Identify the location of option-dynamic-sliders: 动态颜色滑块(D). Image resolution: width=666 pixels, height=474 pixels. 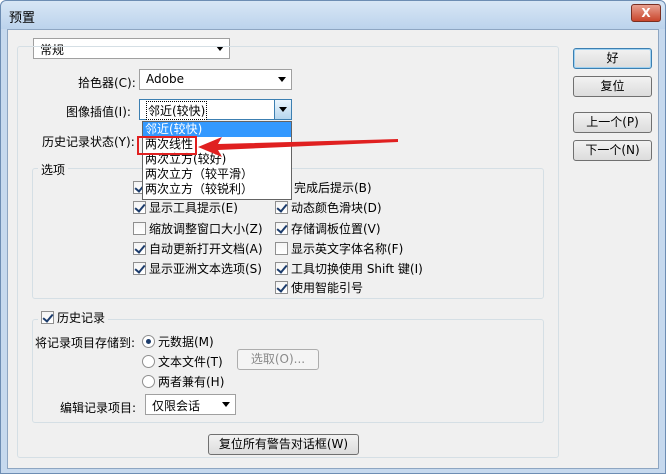
(328, 209).